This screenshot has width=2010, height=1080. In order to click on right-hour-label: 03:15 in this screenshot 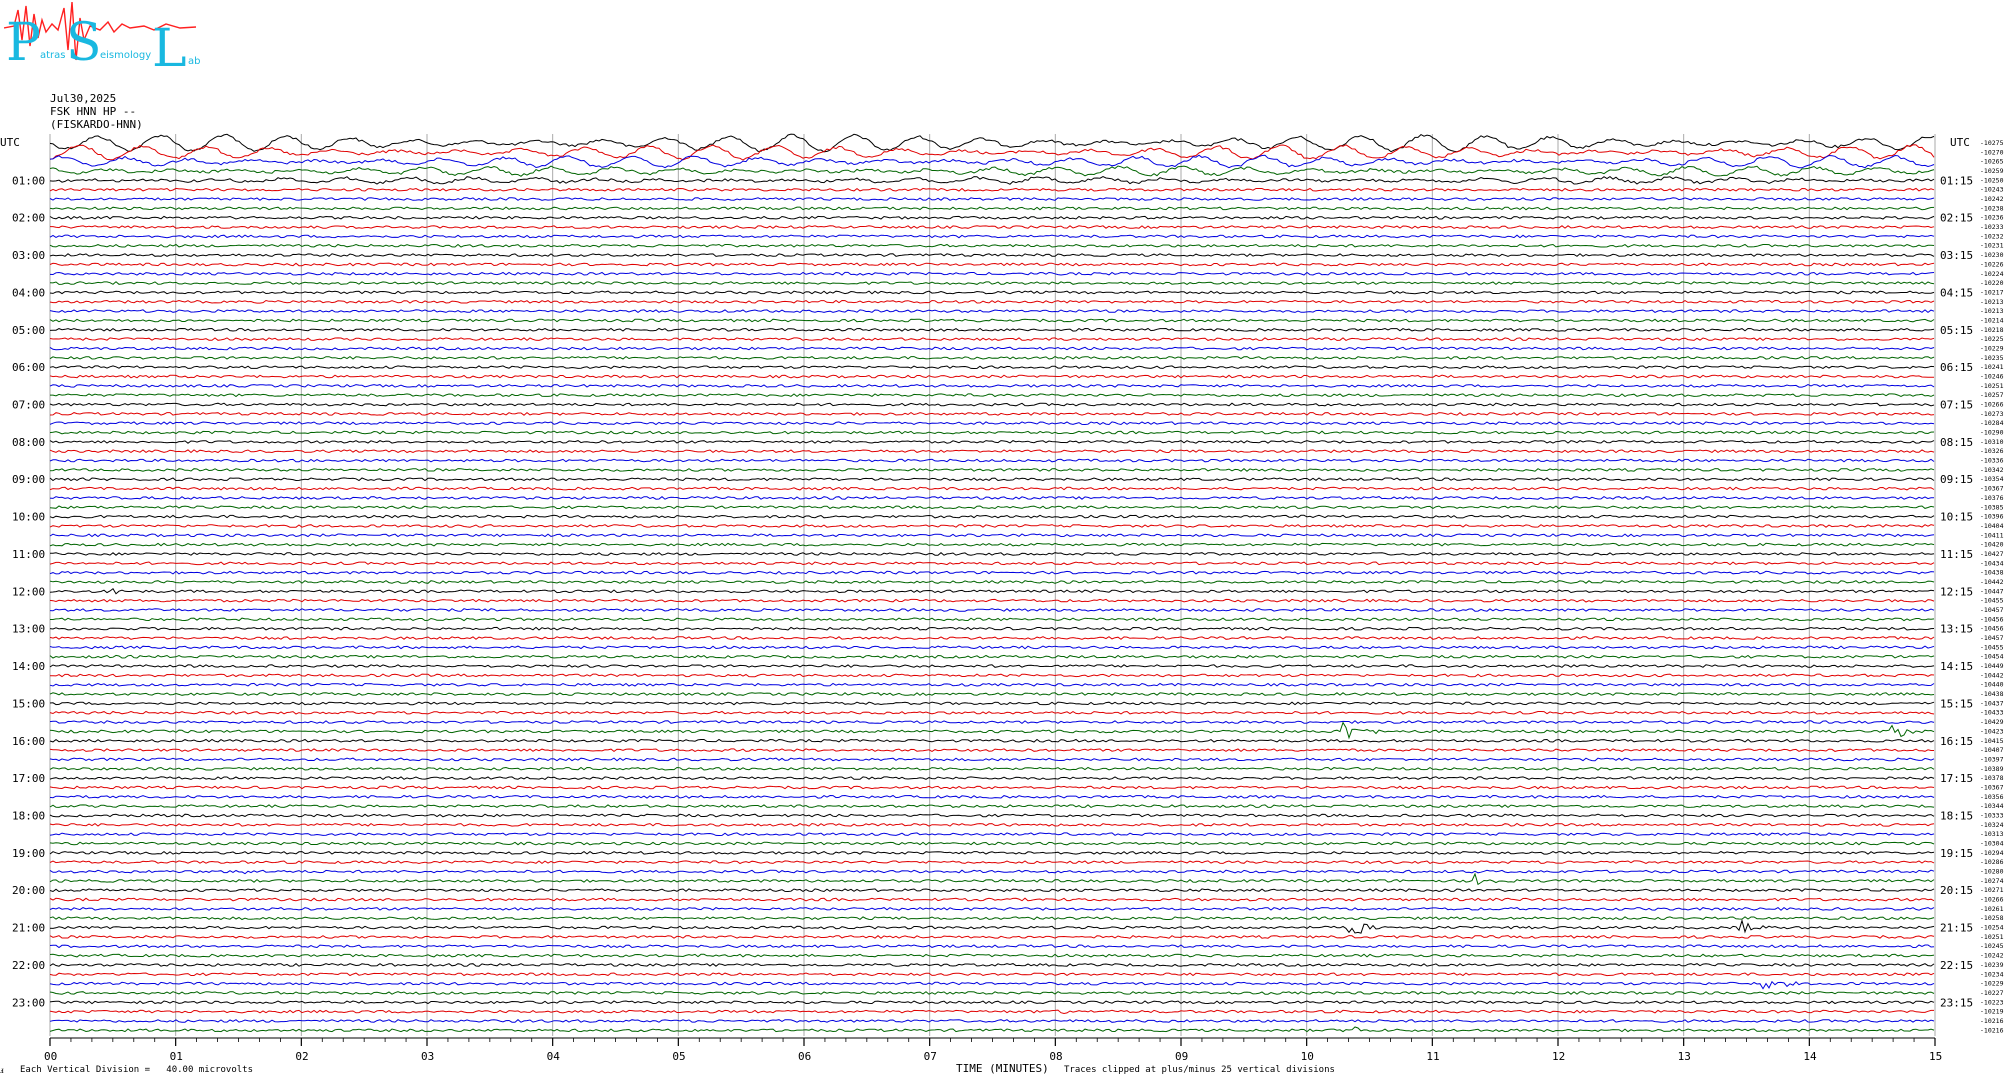, I will do `click(1956, 255)`.